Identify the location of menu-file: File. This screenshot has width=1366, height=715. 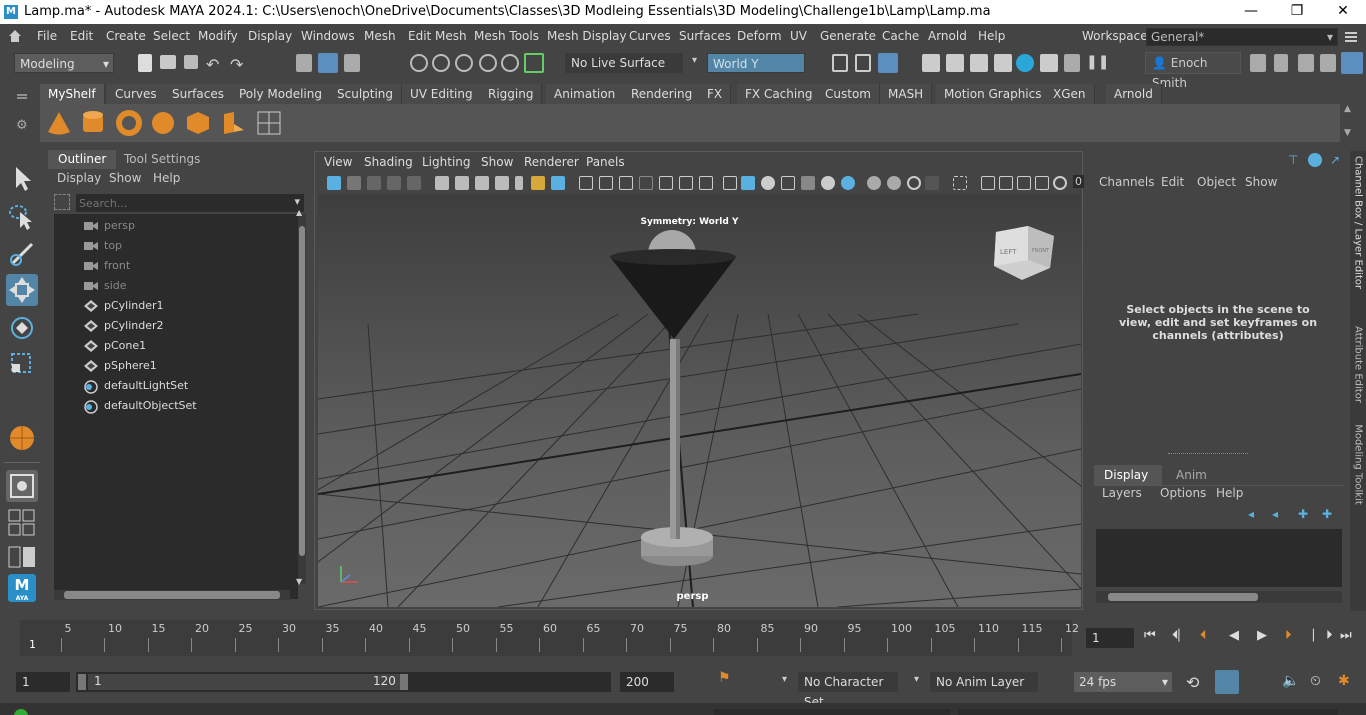
(47, 36).